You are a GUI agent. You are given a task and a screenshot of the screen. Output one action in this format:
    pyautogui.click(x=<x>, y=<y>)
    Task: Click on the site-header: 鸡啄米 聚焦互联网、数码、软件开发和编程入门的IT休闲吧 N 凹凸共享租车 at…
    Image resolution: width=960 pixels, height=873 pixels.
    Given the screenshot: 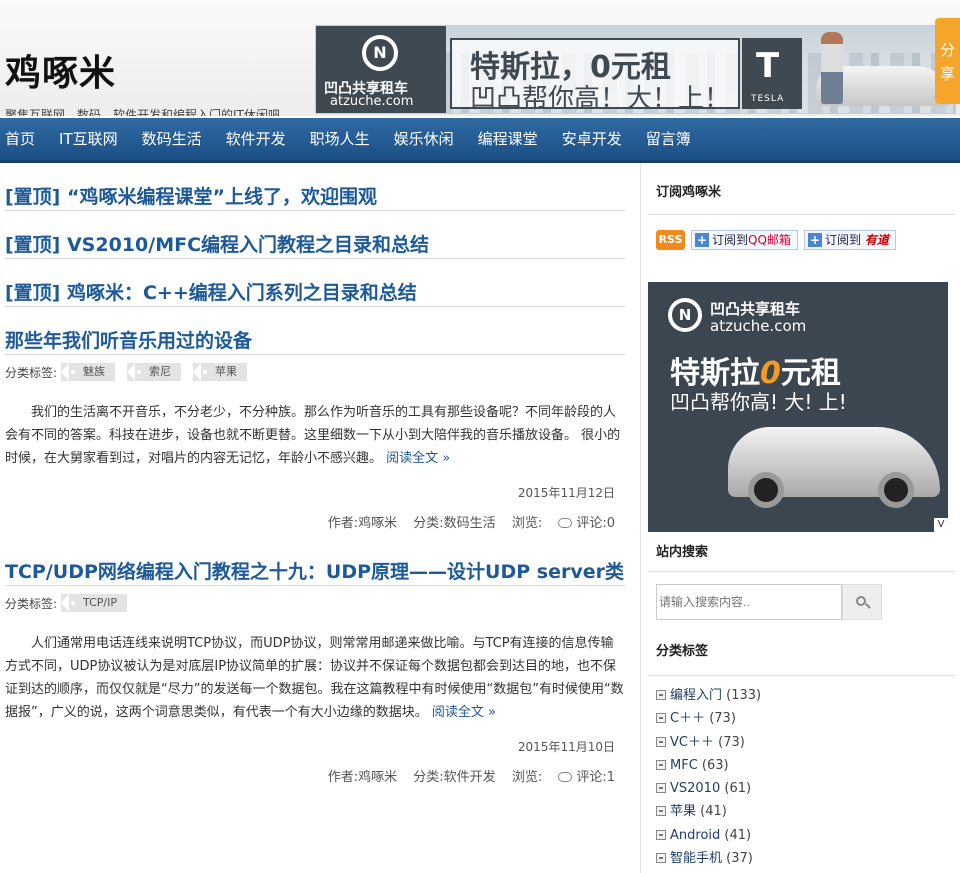 What is the action you would take?
    pyautogui.click(x=480, y=58)
    